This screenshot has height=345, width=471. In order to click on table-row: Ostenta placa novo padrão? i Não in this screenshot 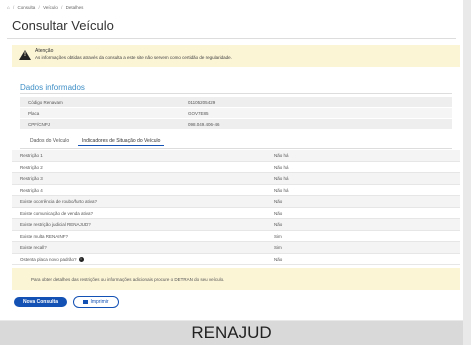, I will do `click(236, 259)`.